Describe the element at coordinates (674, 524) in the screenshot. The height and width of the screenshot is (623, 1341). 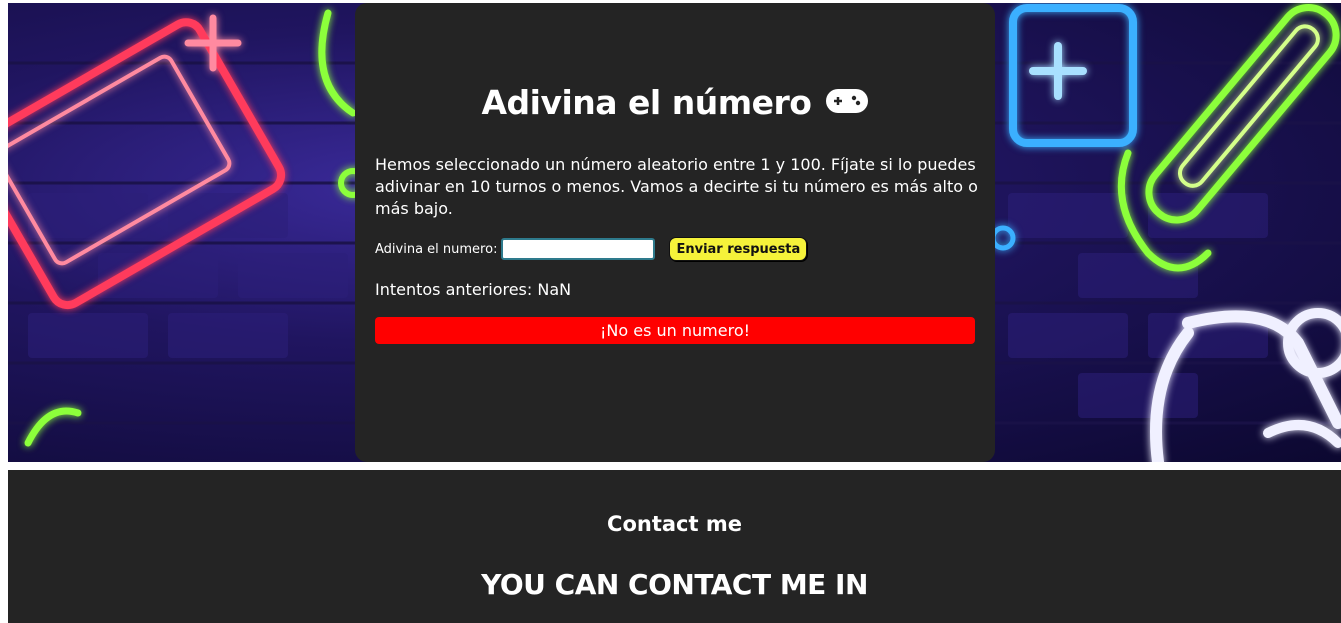
I see `contact-heading: Contact me` at that location.